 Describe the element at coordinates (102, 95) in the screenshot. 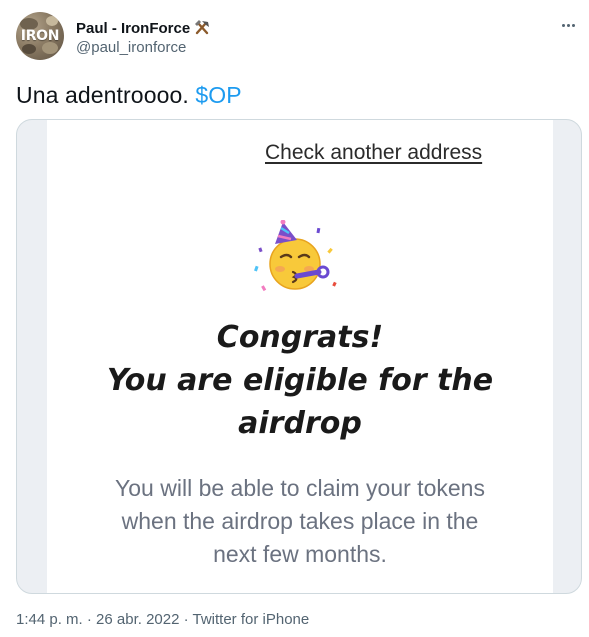

I see `tweet-body: Una adentroooo.` at that location.